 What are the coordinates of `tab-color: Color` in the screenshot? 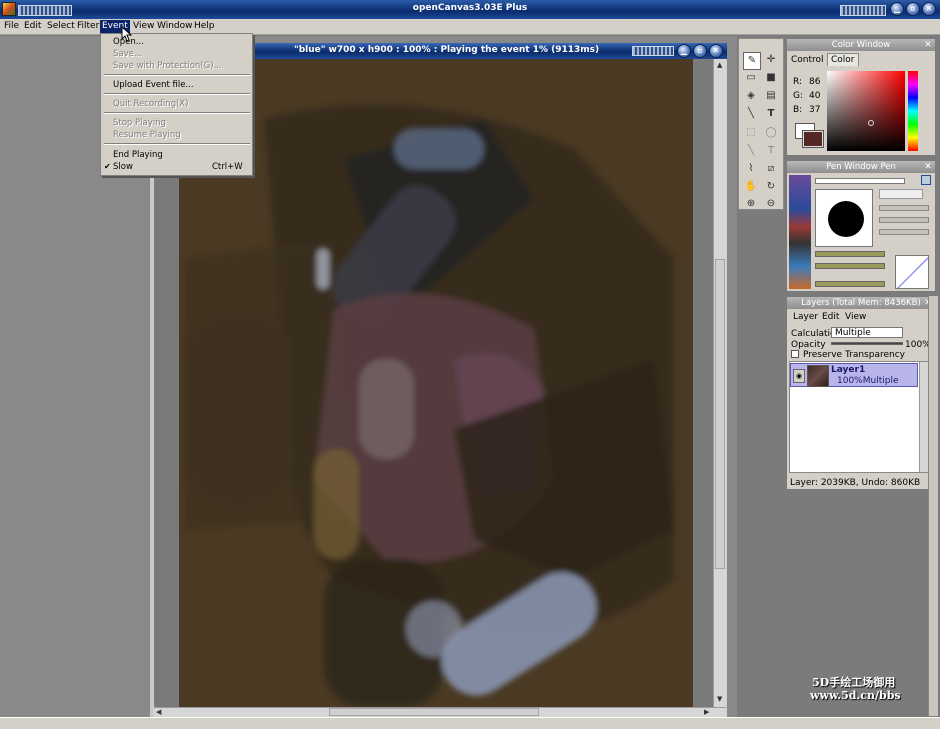 It's located at (843, 59).